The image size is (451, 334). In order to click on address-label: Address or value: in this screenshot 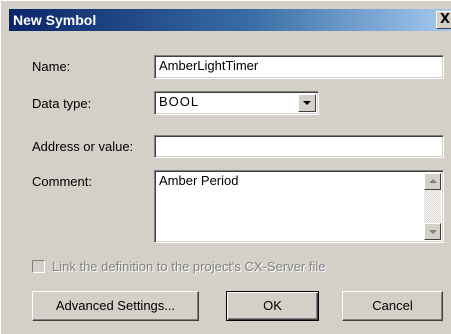, I will do `click(83, 146)`.